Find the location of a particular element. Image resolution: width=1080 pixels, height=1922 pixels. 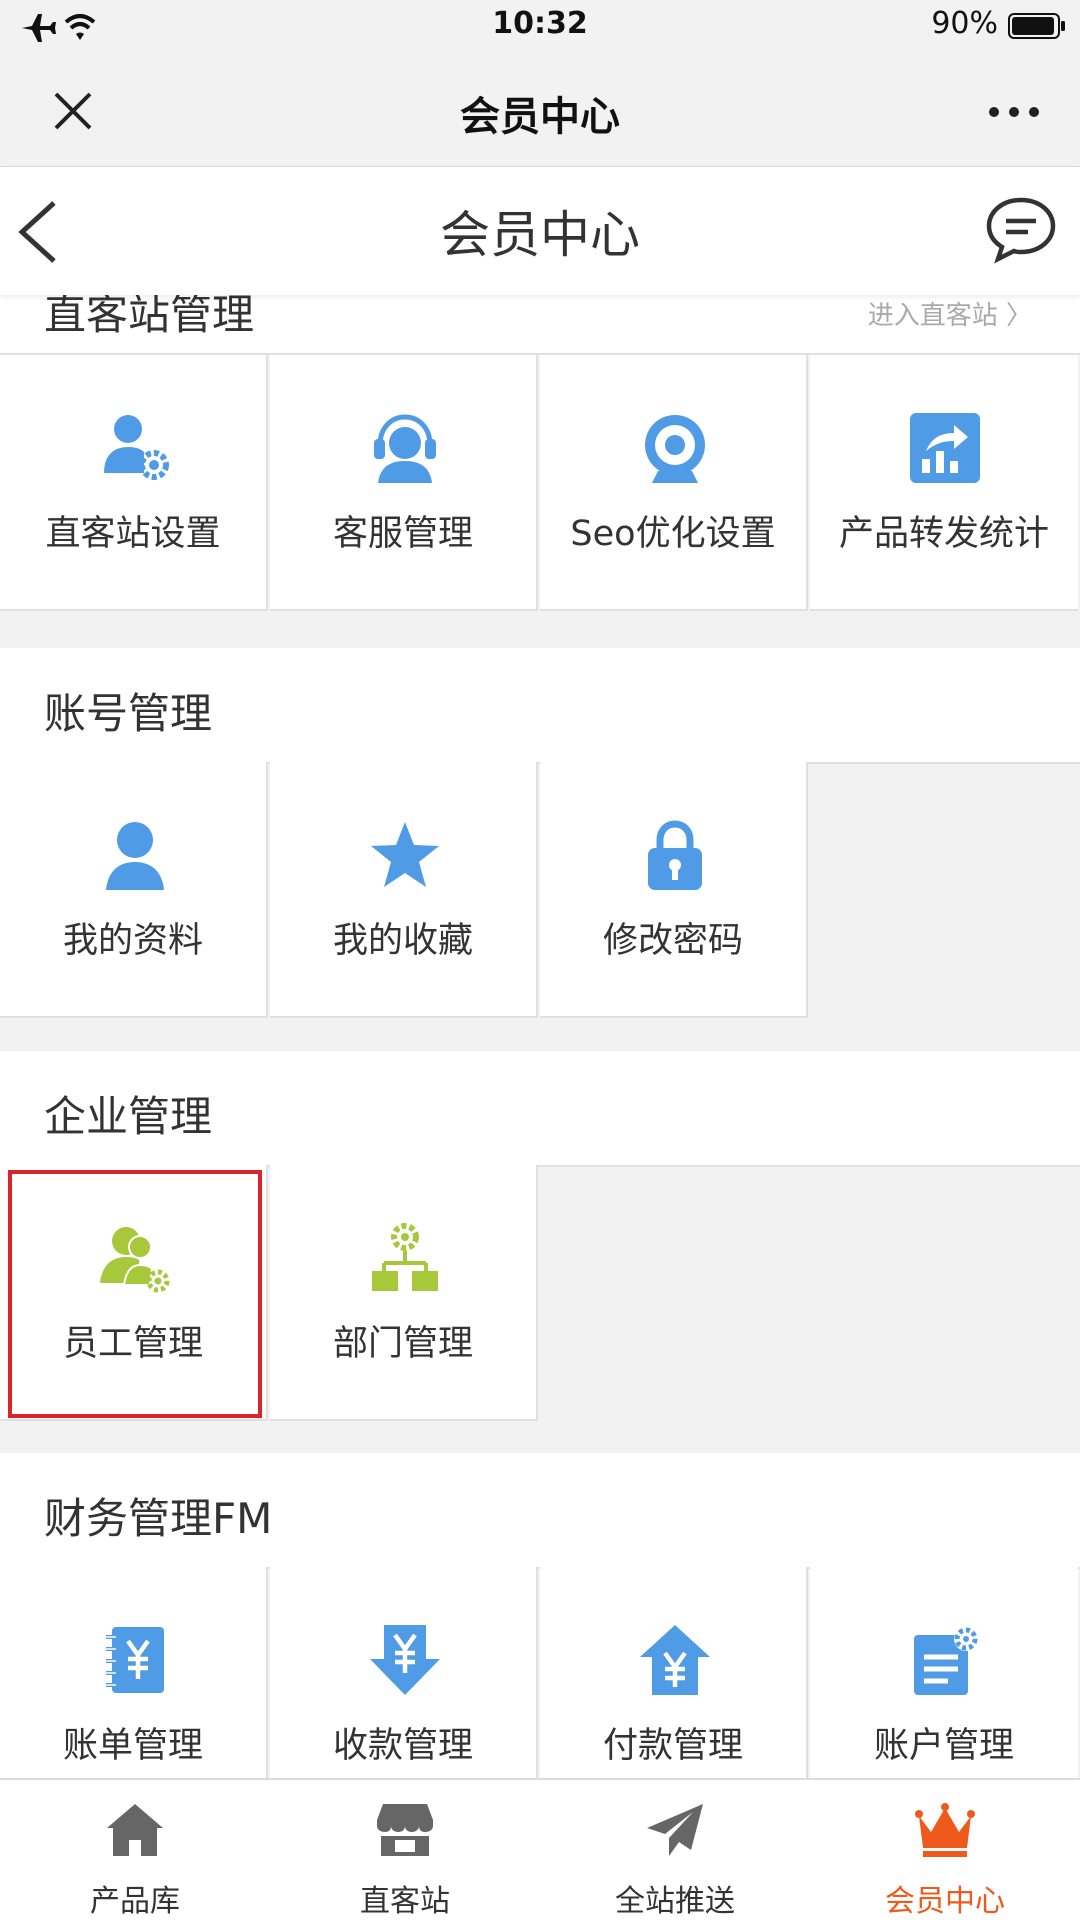

grid-zhikezhan: 直客站设置 客服管理 Seo优化设置 产品转发统计 is located at coordinates (540, 483).